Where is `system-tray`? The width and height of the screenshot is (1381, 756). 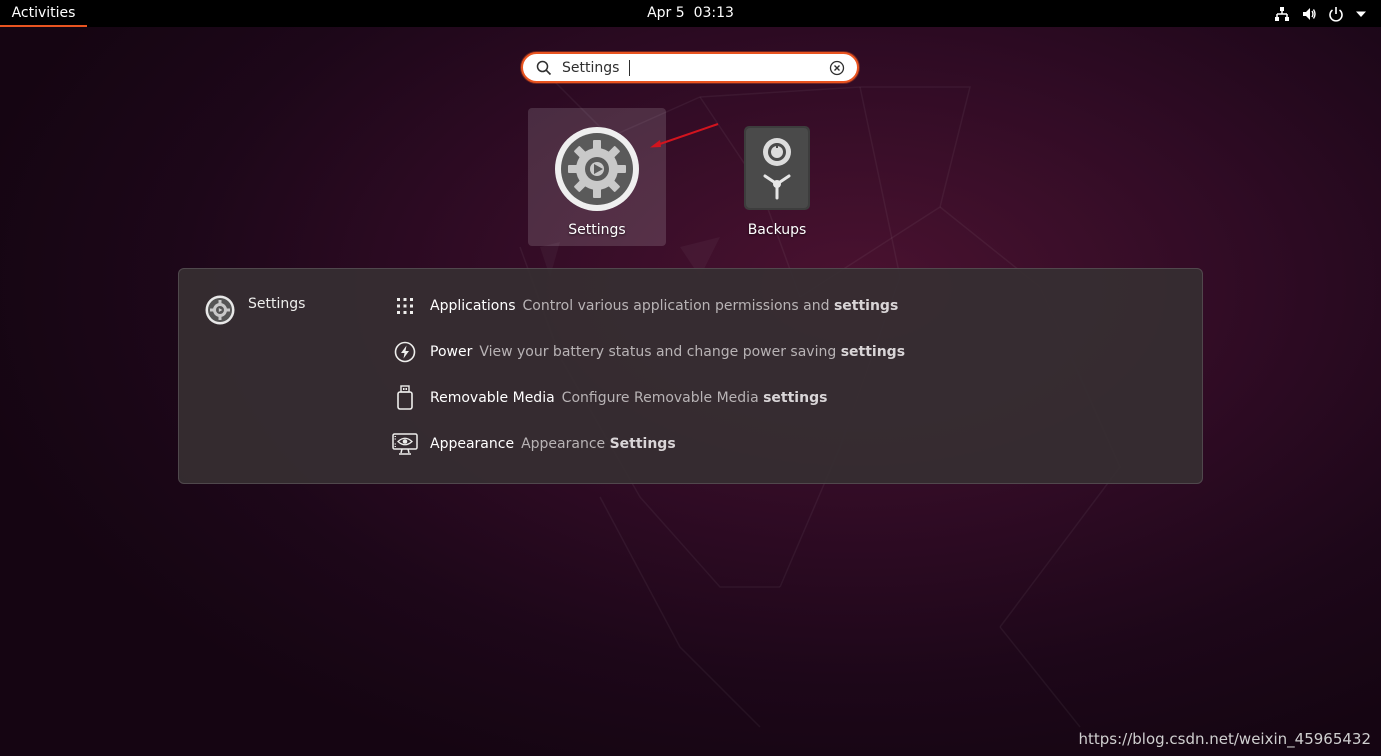
system-tray is located at coordinates (1320, 13).